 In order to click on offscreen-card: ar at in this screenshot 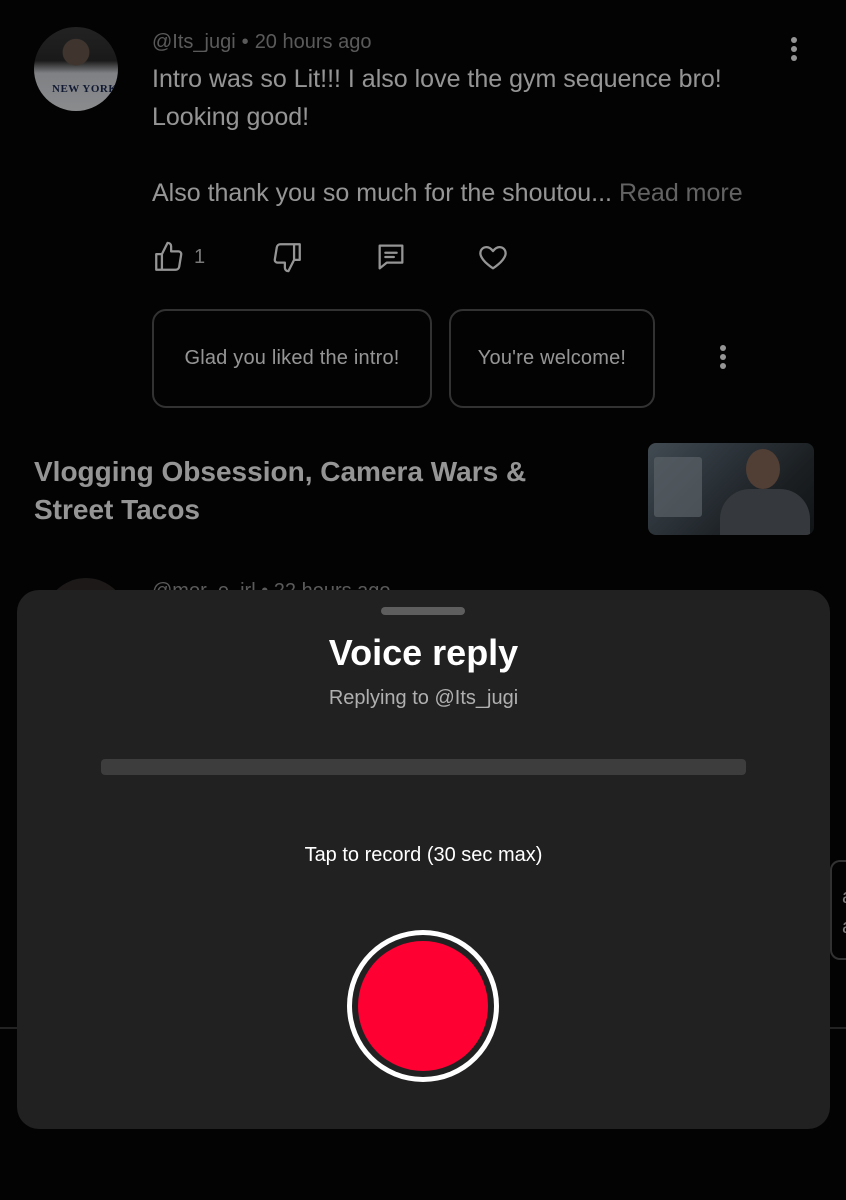, I will do `click(838, 910)`.